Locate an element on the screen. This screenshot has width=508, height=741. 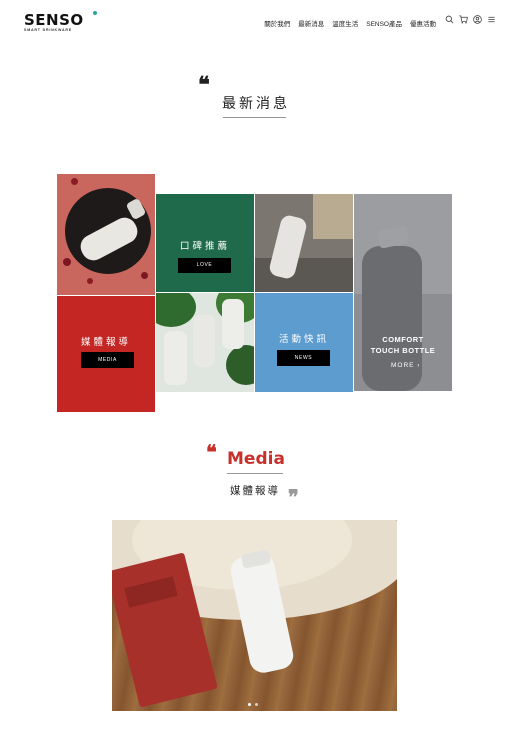
photo-tile-roses is located at coordinates (106, 234).